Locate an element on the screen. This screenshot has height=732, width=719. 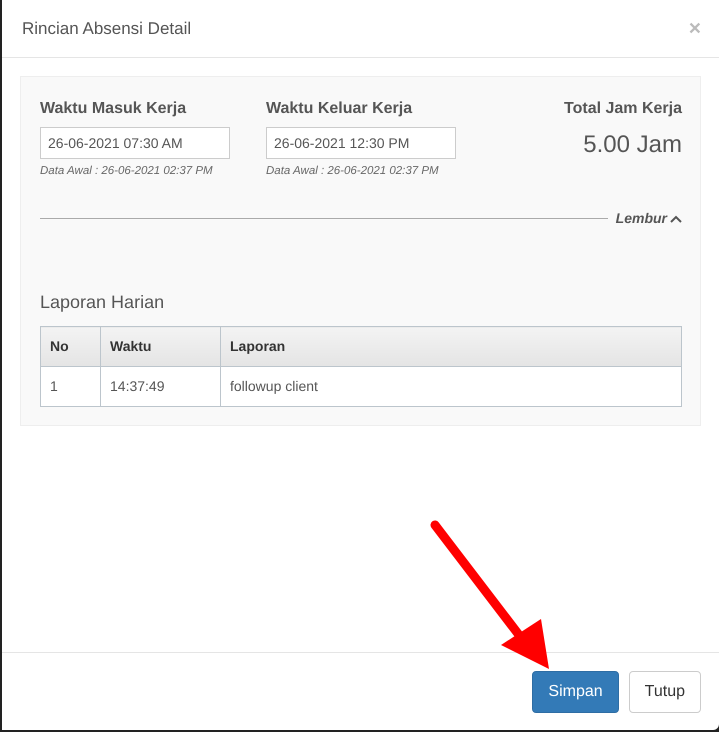
close-button: Tutup is located at coordinates (664, 691).